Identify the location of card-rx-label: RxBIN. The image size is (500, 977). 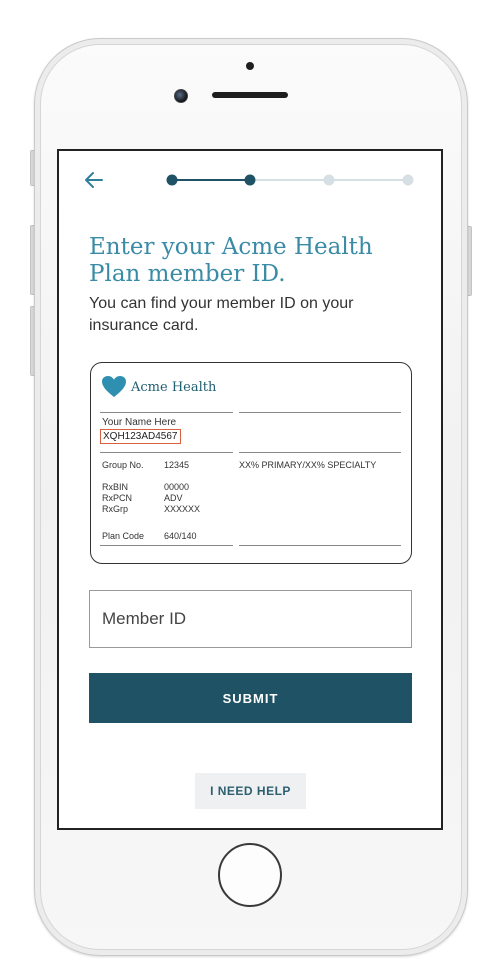
(115, 487).